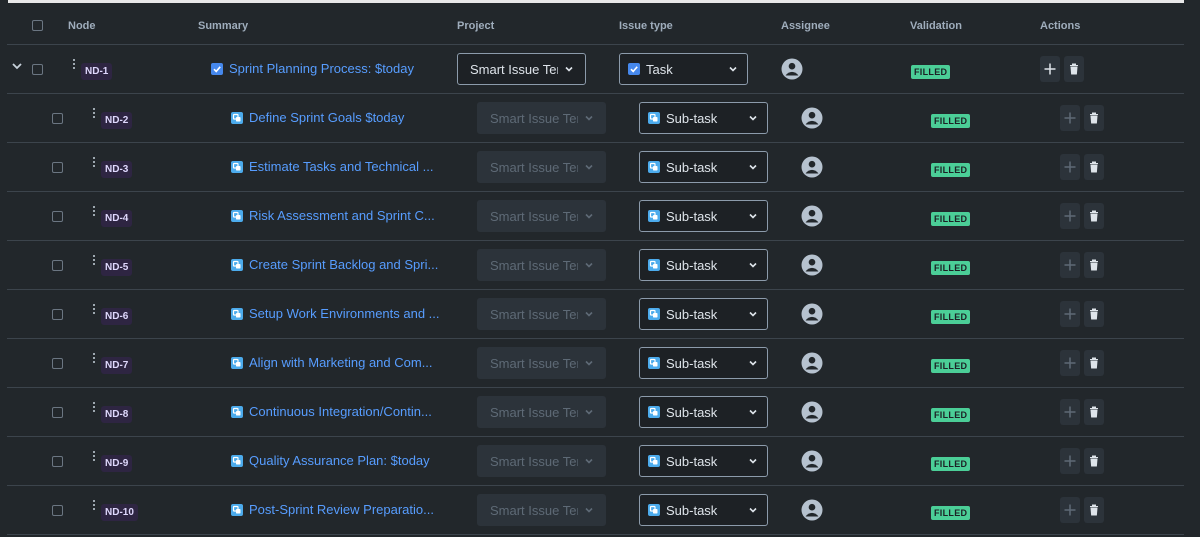  Describe the element at coordinates (1060, 26) in the screenshot. I see `header-actions: Actions` at that location.